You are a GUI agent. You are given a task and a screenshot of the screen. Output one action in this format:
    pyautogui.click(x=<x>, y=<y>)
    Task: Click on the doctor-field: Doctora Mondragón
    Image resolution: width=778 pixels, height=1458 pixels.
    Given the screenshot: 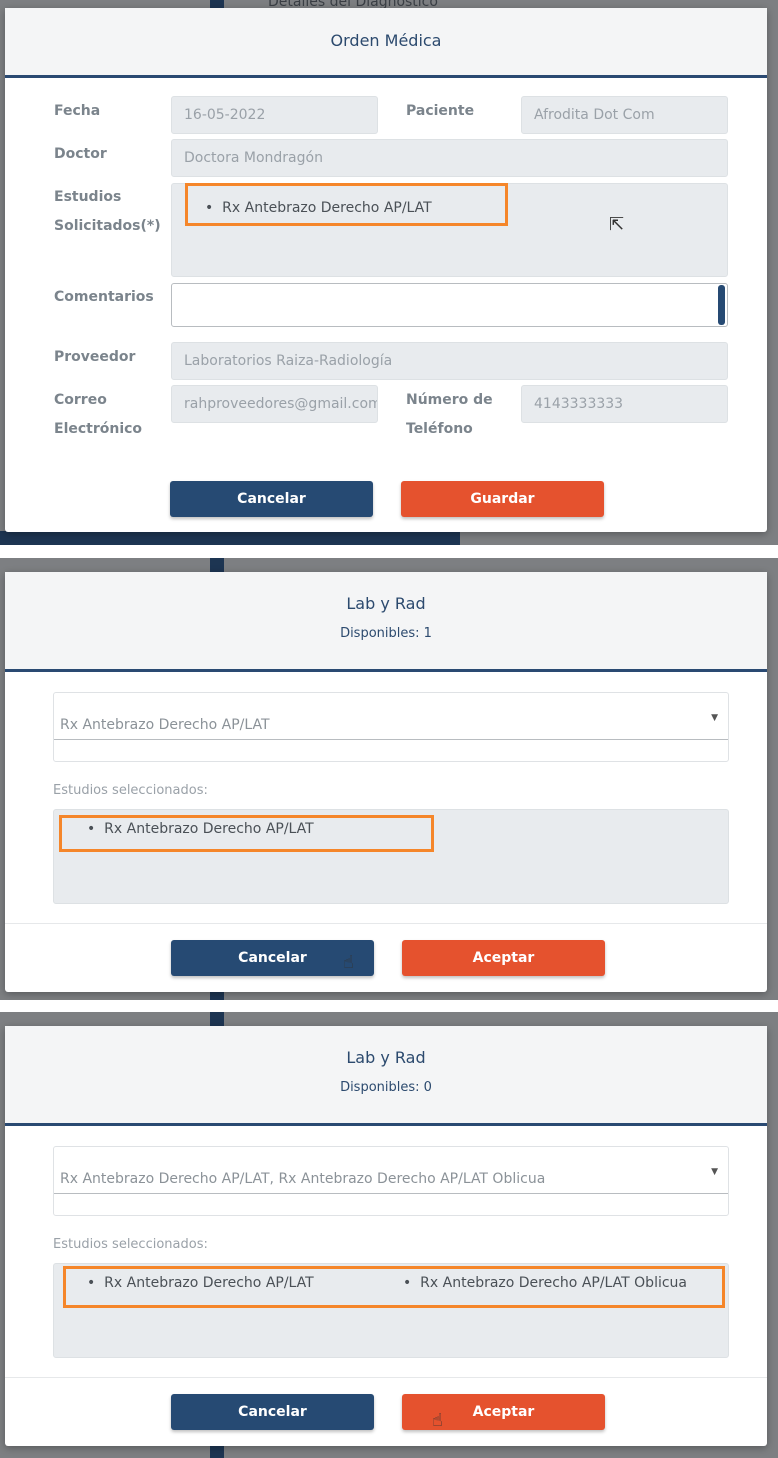 What is the action you would take?
    pyautogui.click(x=449, y=158)
    